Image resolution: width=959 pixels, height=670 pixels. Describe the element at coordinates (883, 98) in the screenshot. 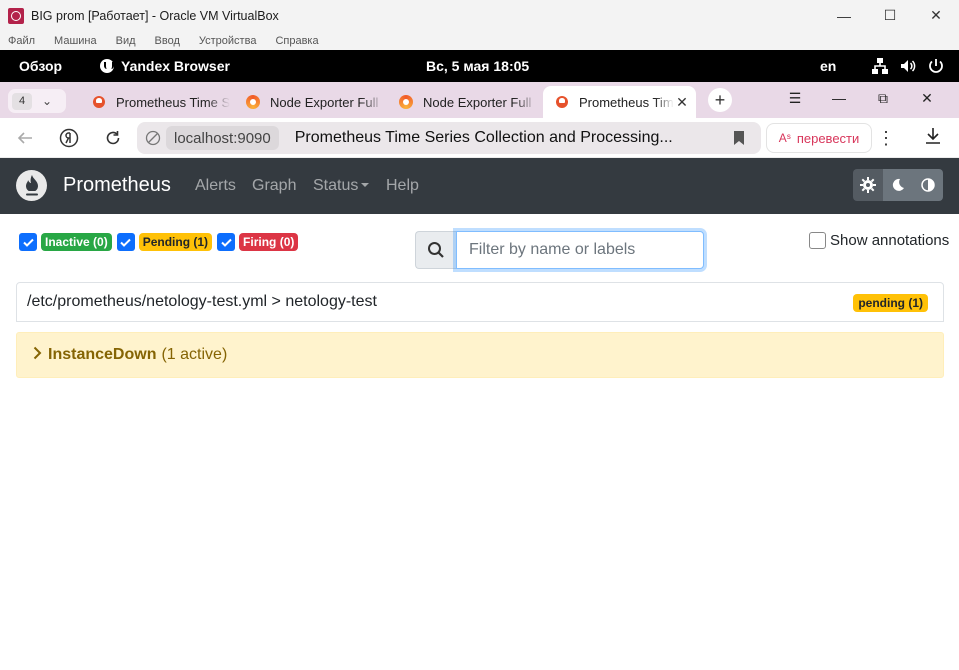

I see `browser-restore-button: ⧉` at that location.